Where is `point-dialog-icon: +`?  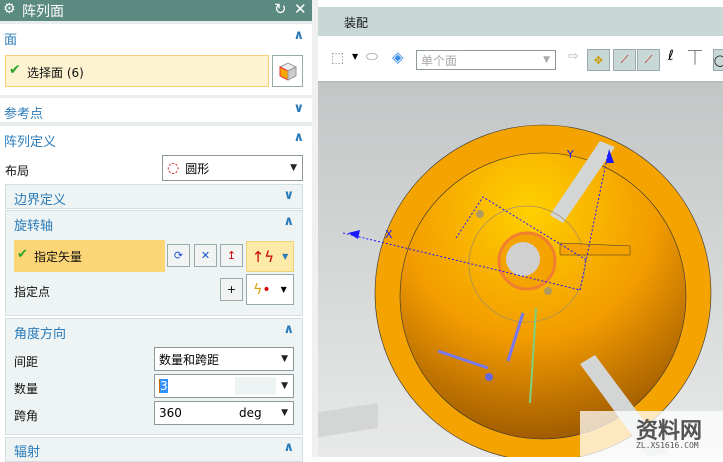 point-dialog-icon: + is located at coordinates (231, 289).